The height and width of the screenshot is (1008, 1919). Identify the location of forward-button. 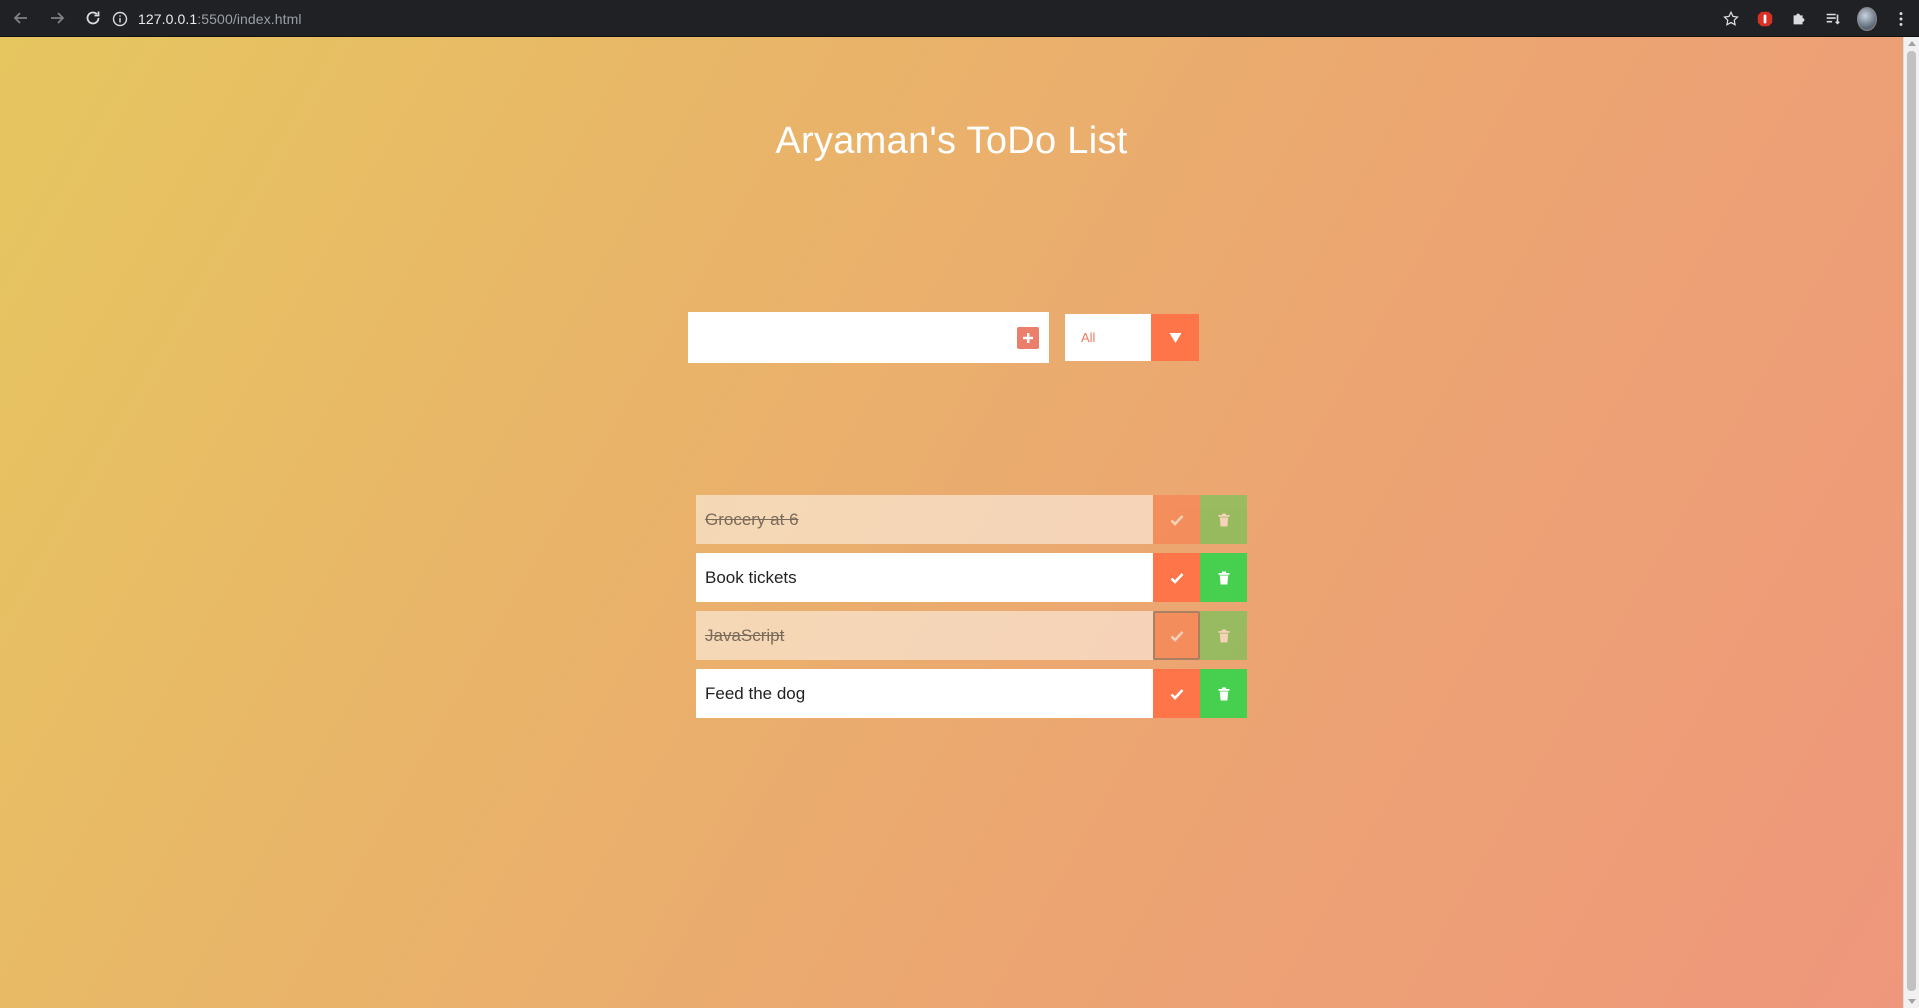
(57, 18).